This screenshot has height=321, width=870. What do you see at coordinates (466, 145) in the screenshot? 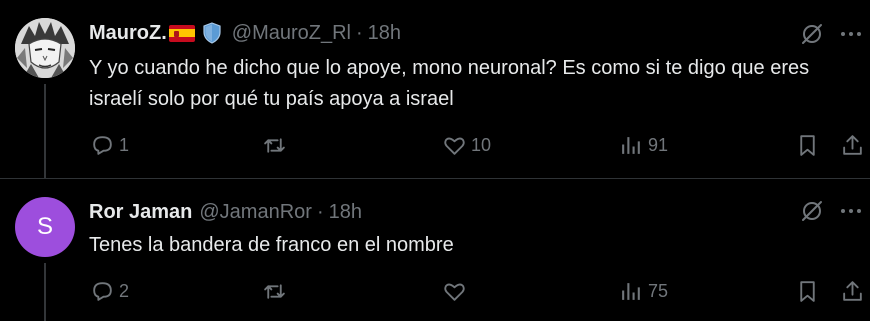
I see `like-button: 10` at bounding box center [466, 145].